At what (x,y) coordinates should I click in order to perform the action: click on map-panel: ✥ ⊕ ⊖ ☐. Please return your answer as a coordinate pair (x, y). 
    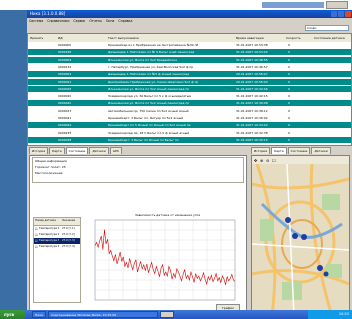
    Looking at the image, I should click on (300, 236).